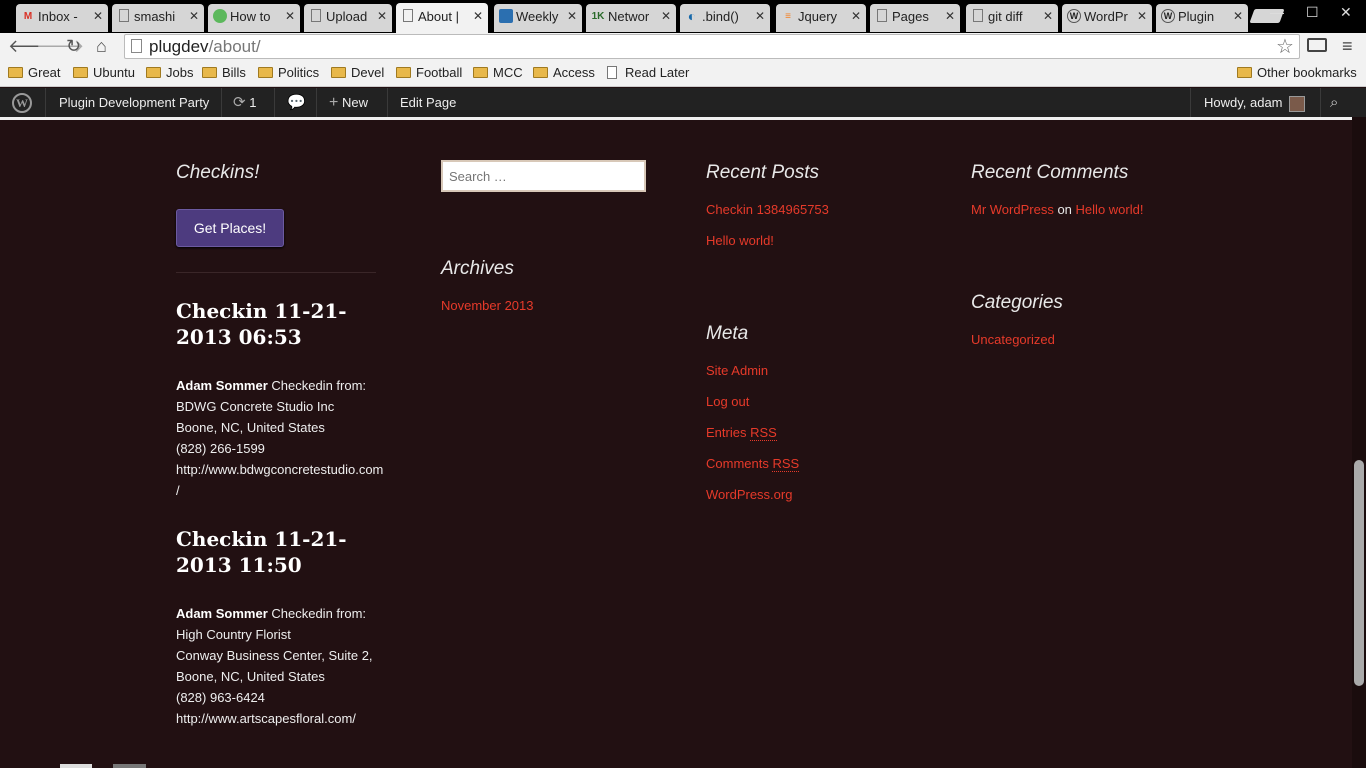 This screenshot has height=768, width=1366. What do you see at coordinates (1277, 12) in the screenshot?
I see `minimize-icon: —` at bounding box center [1277, 12].